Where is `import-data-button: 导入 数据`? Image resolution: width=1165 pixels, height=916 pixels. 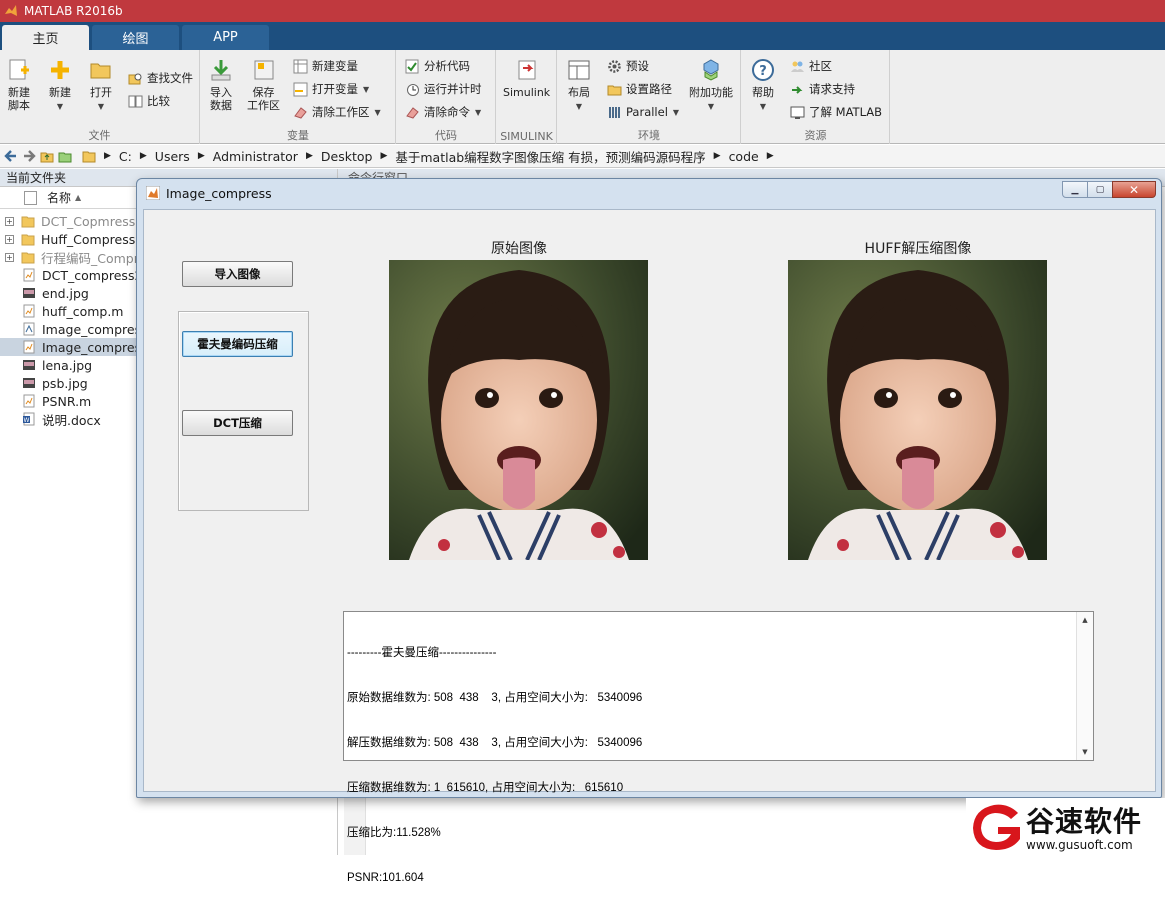 import-data-button: 导入 数据 is located at coordinates (221, 85).